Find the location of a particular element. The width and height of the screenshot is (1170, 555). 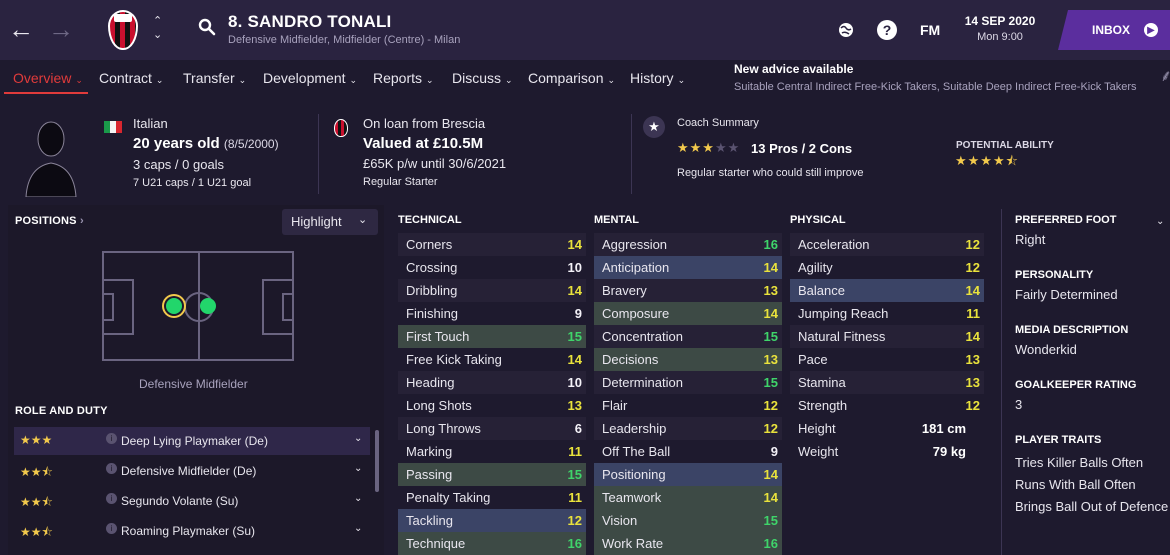

attribute-row-jumping-reach: Jumping Reach 11 is located at coordinates (887, 313).